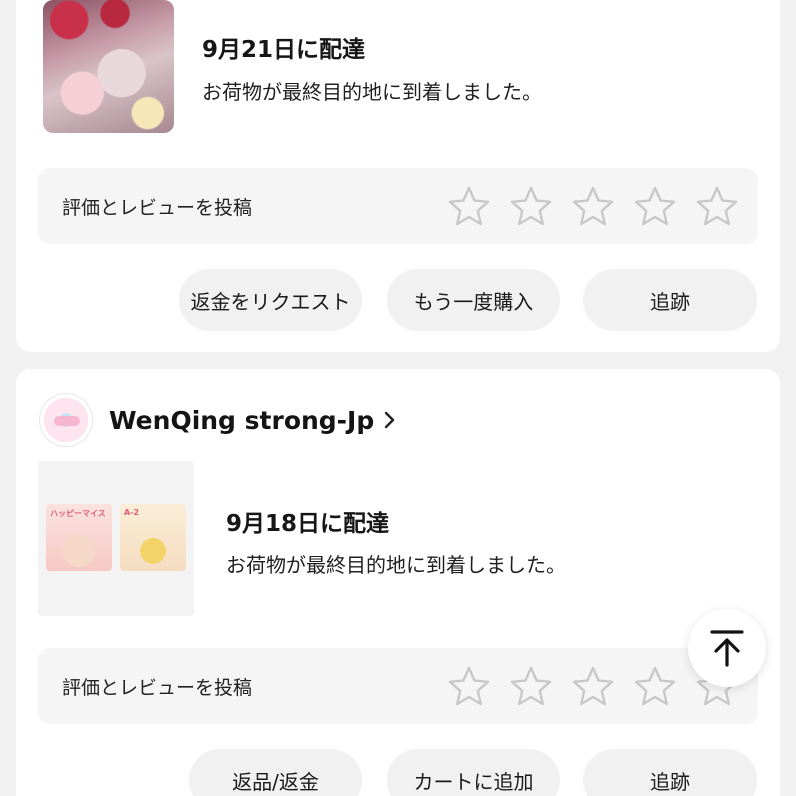  I want to click on product-thumbnail: A-2, so click(153, 537).